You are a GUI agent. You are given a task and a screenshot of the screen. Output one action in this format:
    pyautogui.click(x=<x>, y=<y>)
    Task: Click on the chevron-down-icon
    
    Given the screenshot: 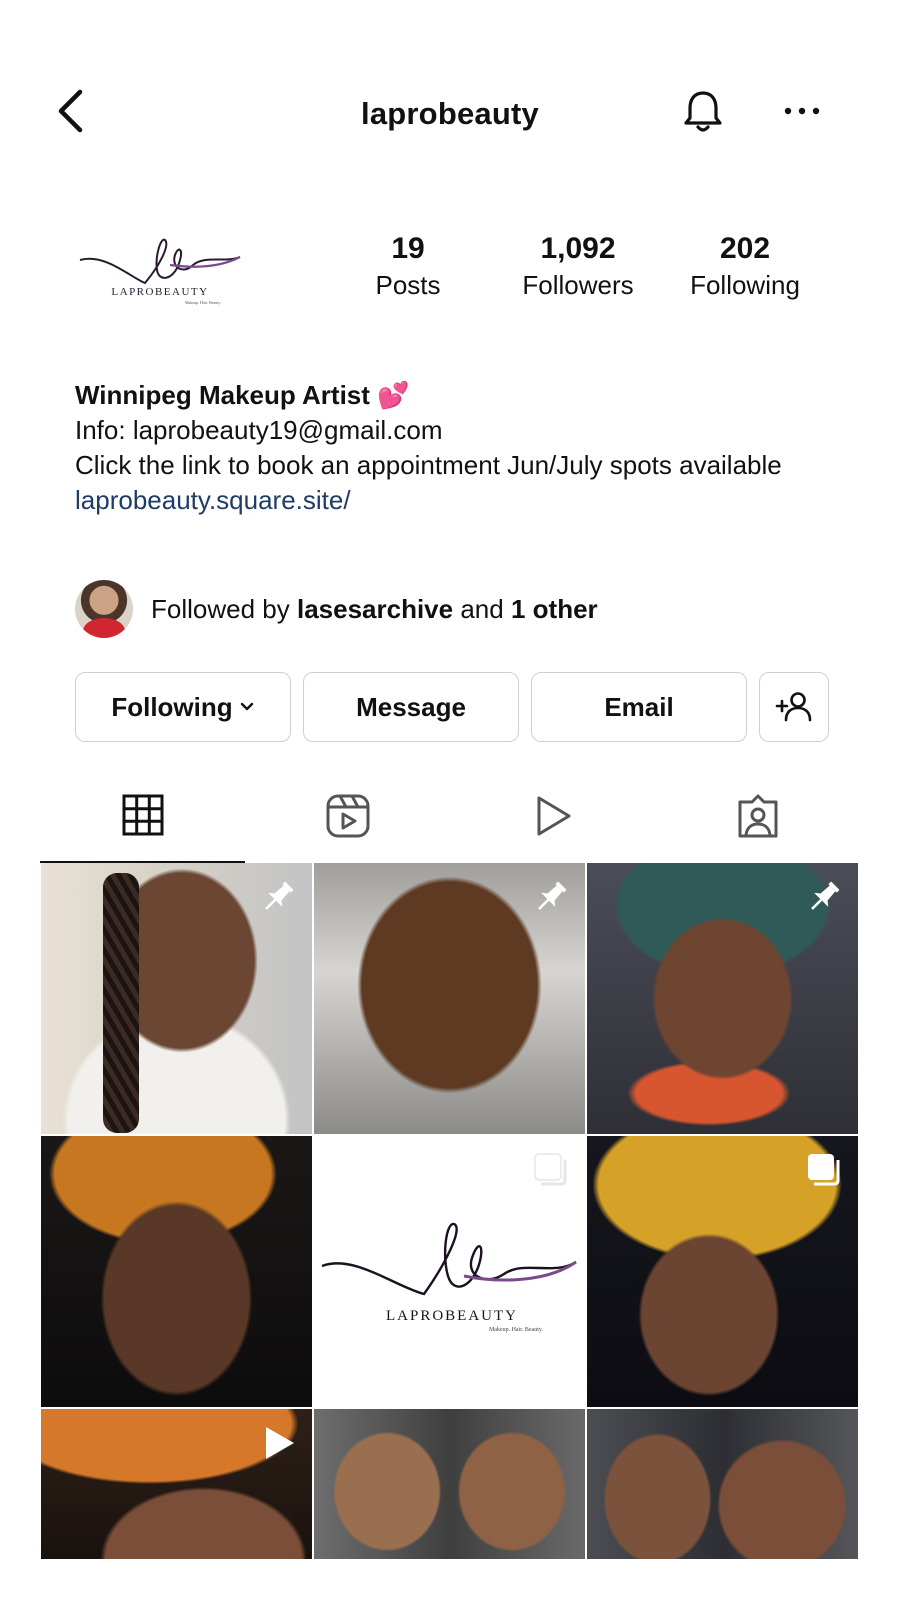 What is the action you would take?
    pyautogui.click(x=246, y=706)
    